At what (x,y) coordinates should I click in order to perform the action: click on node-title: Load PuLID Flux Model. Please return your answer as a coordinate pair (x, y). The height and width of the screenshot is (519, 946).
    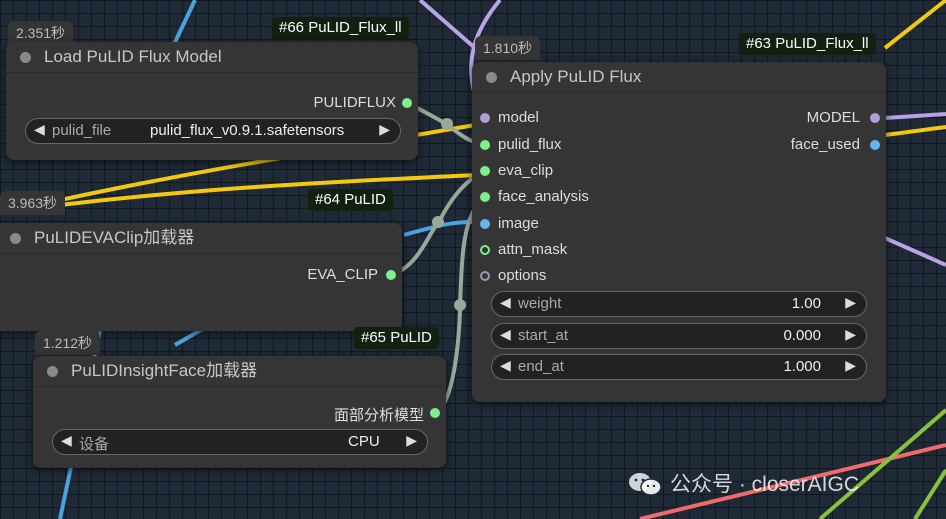
    Looking at the image, I should click on (133, 56).